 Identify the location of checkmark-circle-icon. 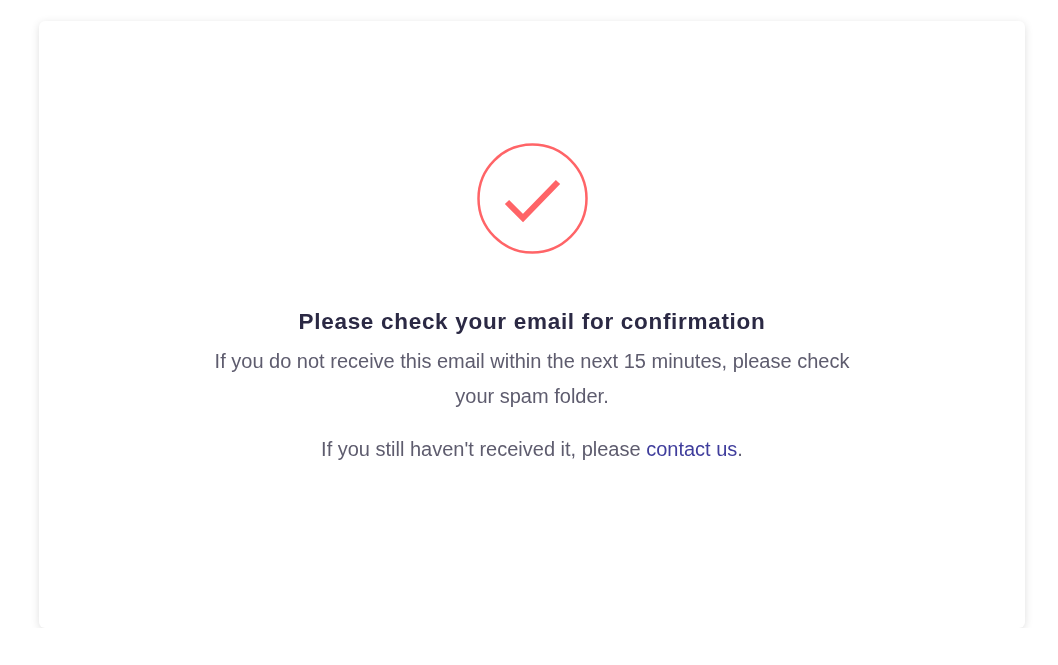
(532, 198).